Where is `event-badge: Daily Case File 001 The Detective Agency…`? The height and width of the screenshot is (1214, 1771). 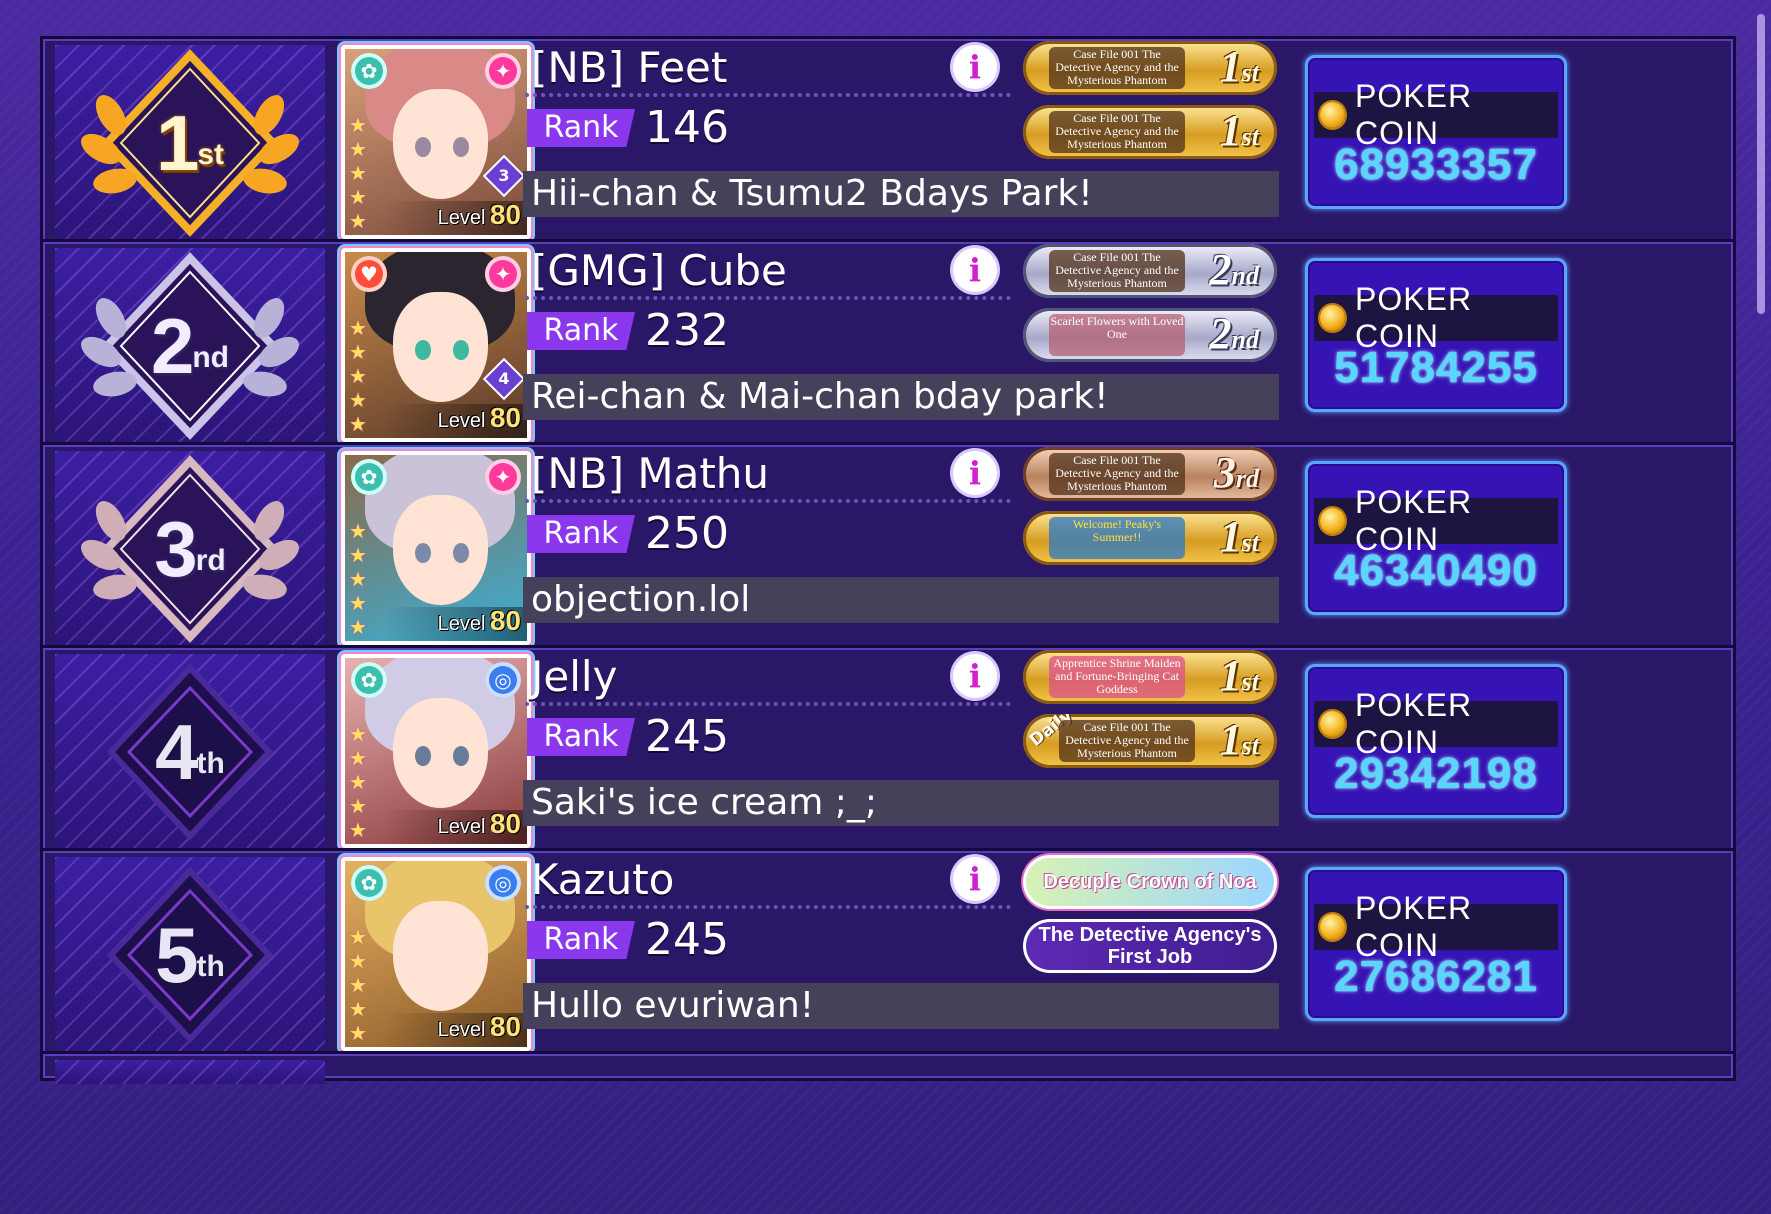
event-badge: Daily Case File 001 The Detective Agency… is located at coordinates (1150, 741).